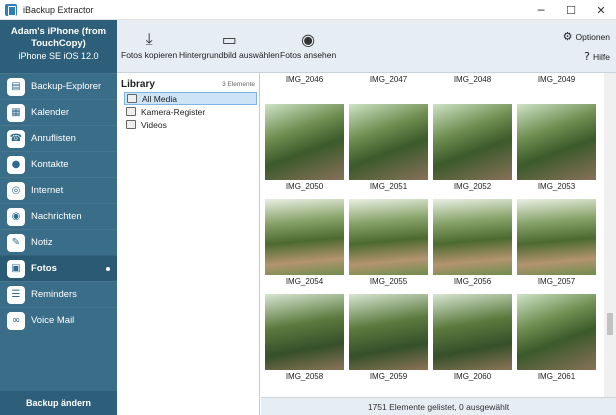 Image resolution: width=616 pixels, height=415 pixels. What do you see at coordinates (472, 281) in the screenshot?
I see `photo-caption: IMG_2056` at bounding box center [472, 281].